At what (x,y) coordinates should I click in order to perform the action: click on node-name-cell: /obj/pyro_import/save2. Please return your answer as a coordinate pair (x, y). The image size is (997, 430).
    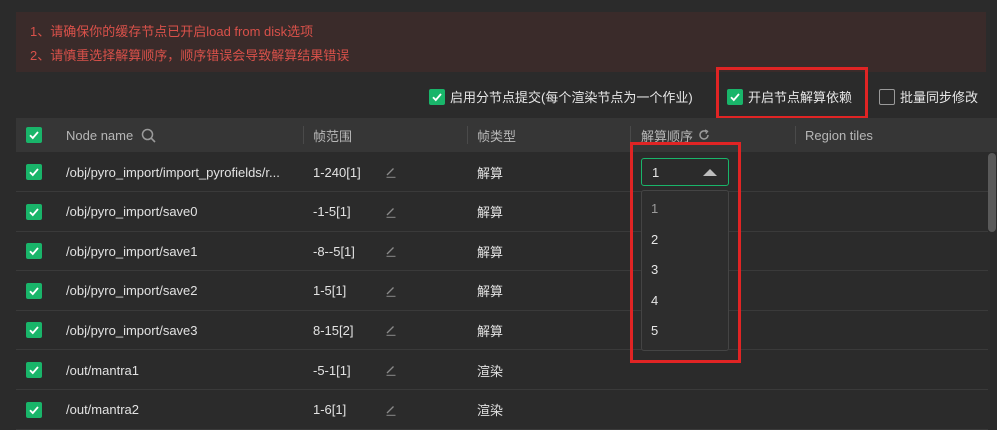
    Looking at the image, I should click on (132, 291).